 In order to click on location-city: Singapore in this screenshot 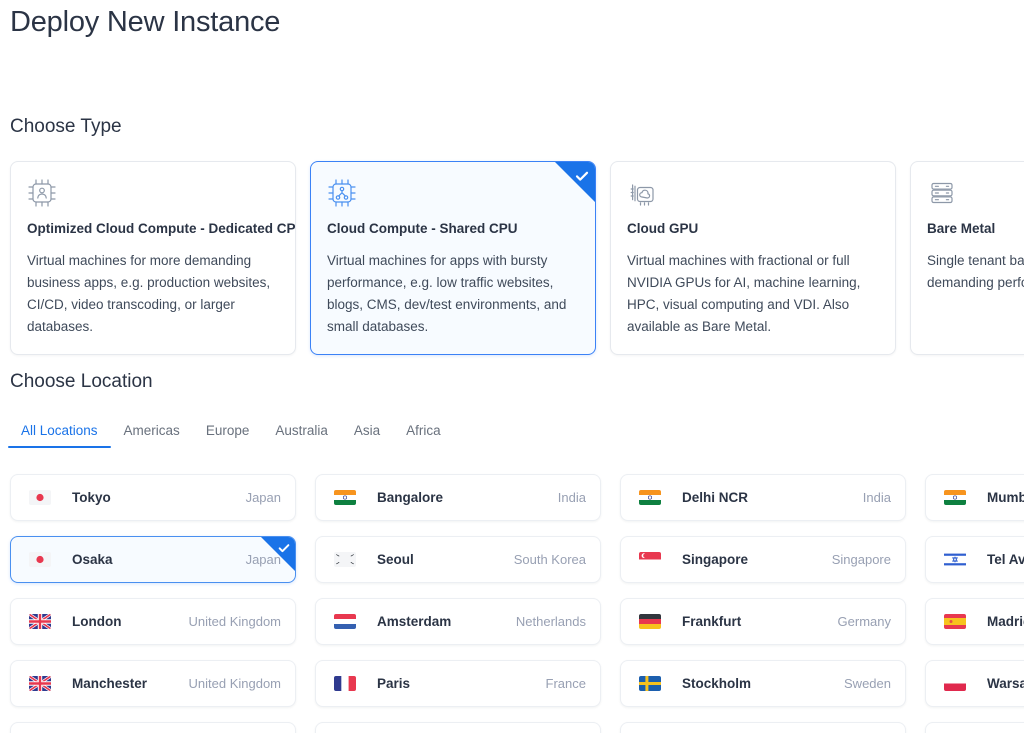, I will do `click(715, 559)`.